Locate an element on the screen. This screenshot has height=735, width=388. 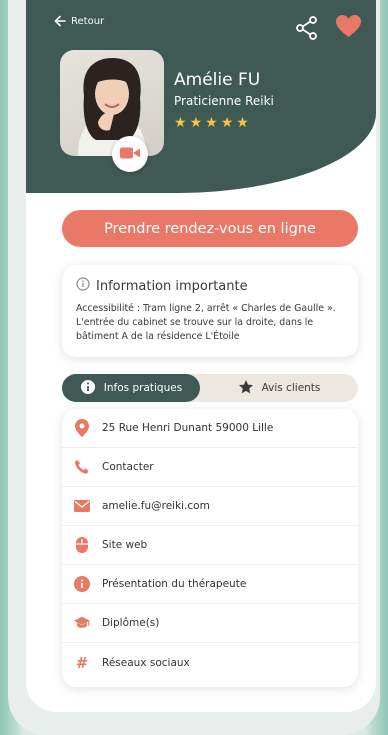
list-item-label: Contacter is located at coordinates (128, 467).